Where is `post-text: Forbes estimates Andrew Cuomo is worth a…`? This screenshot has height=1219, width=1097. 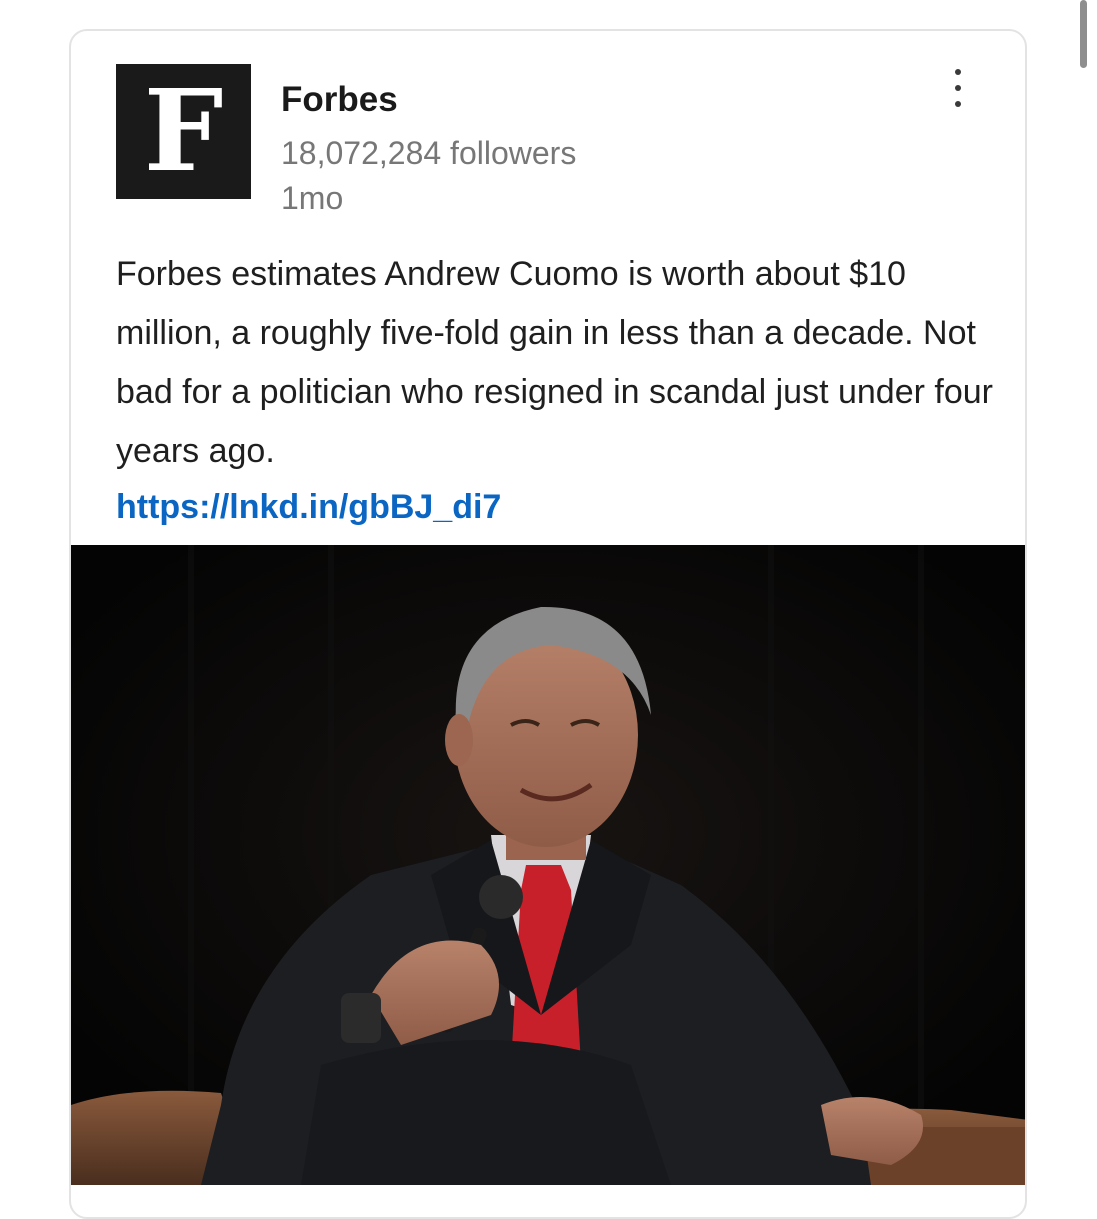
post-text: Forbes estimates Andrew Cuomo is worth a… is located at coordinates (554, 362).